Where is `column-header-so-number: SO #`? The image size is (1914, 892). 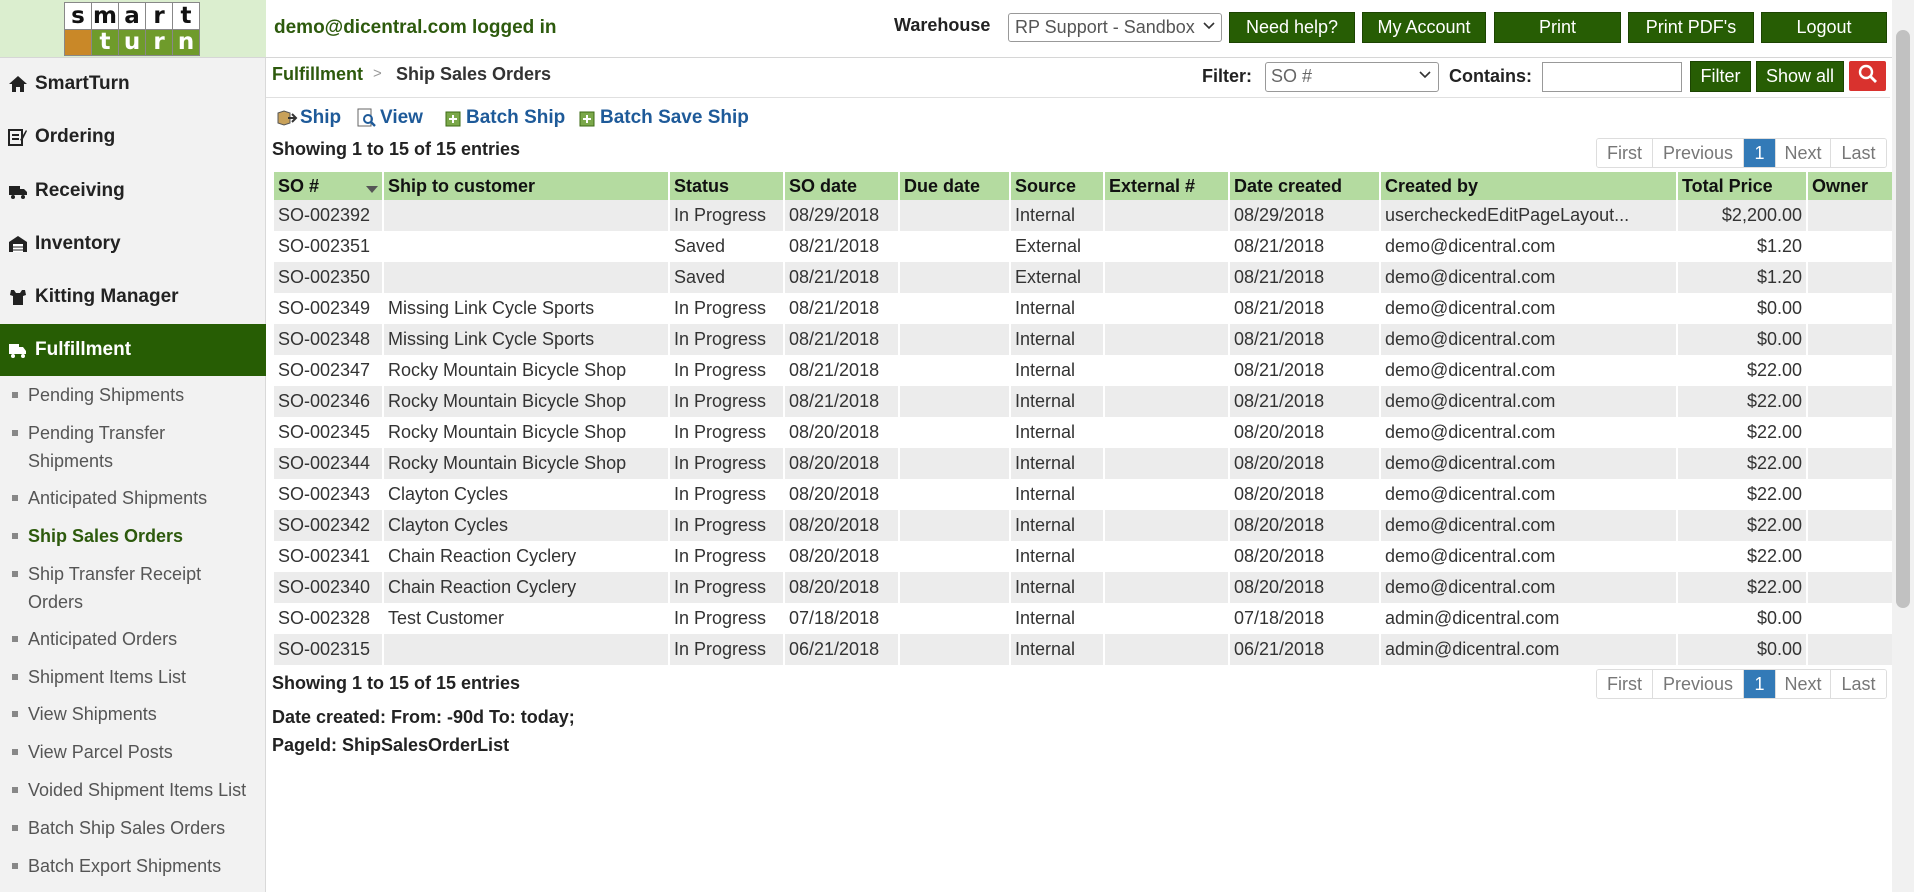
column-header-so-number: SO # is located at coordinates (328, 186).